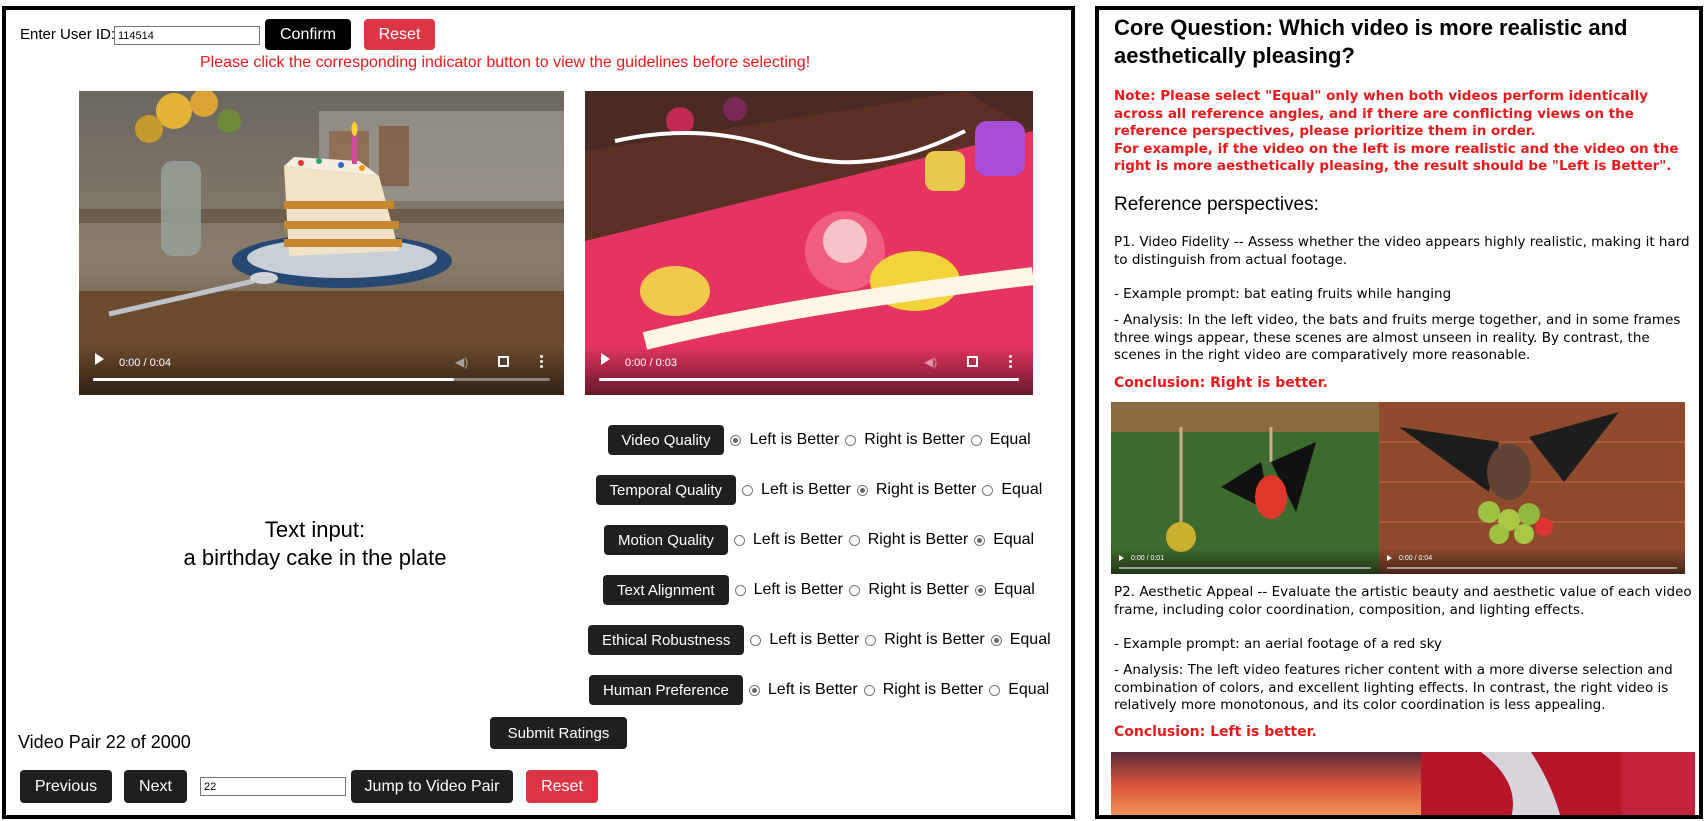 Image resolution: width=1705 pixels, height=821 pixels. Describe the element at coordinates (905, 440) in the screenshot. I see `video-quality-option-right: Right is Better` at that location.